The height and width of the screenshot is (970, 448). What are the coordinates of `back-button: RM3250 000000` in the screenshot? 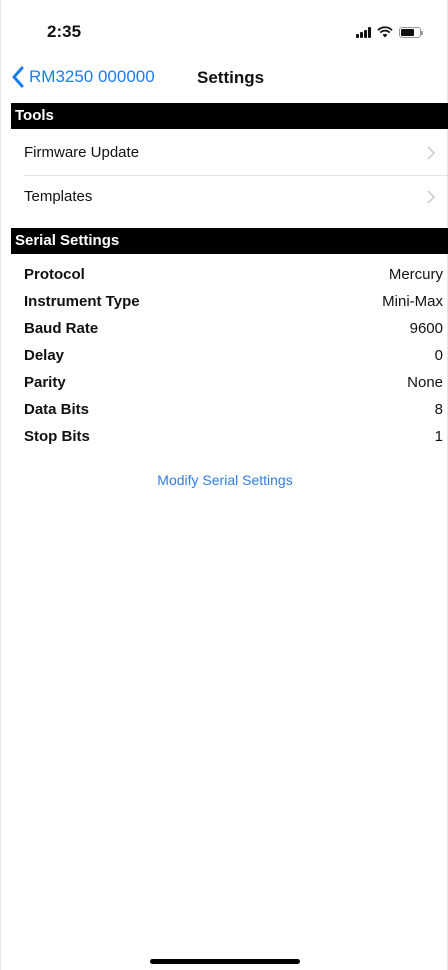 It's located at (83, 77).